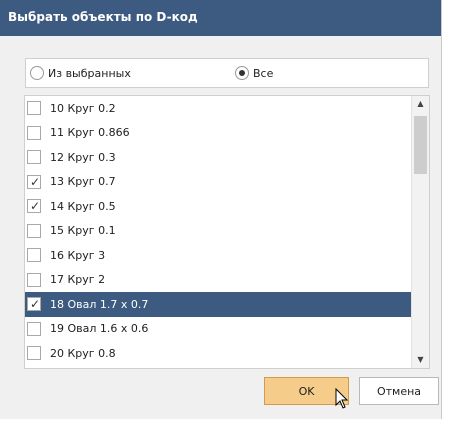 The width and height of the screenshot is (453, 421). I want to click on radio-all: Все, so click(254, 73).